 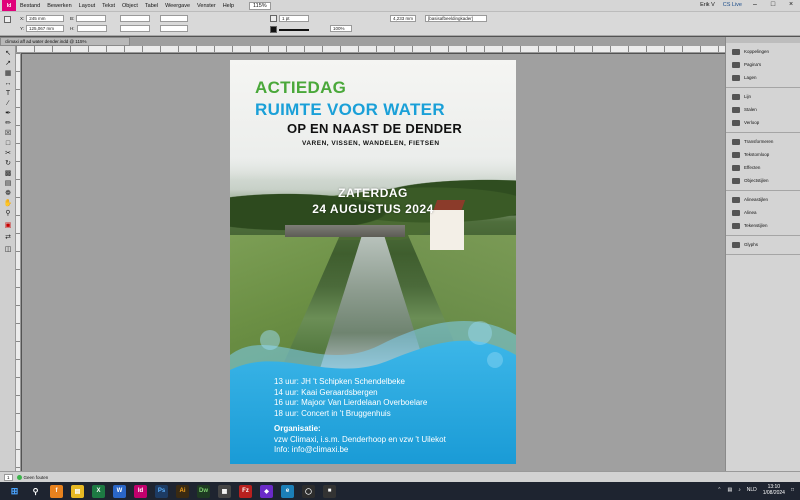 What do you see at coordinates (91, 18) in the screenshot?
I see `w-field` at bounding box center [91, 18].